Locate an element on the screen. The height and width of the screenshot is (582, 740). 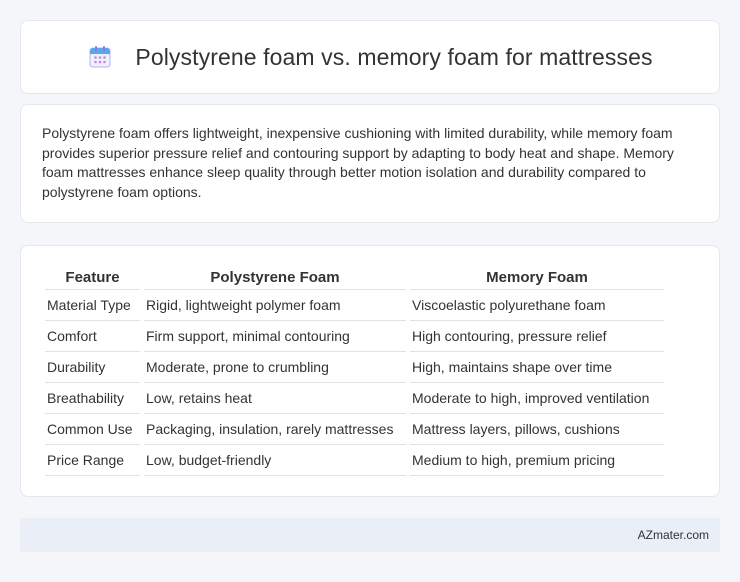
calendar-icon is located at coordinates (100, 57).